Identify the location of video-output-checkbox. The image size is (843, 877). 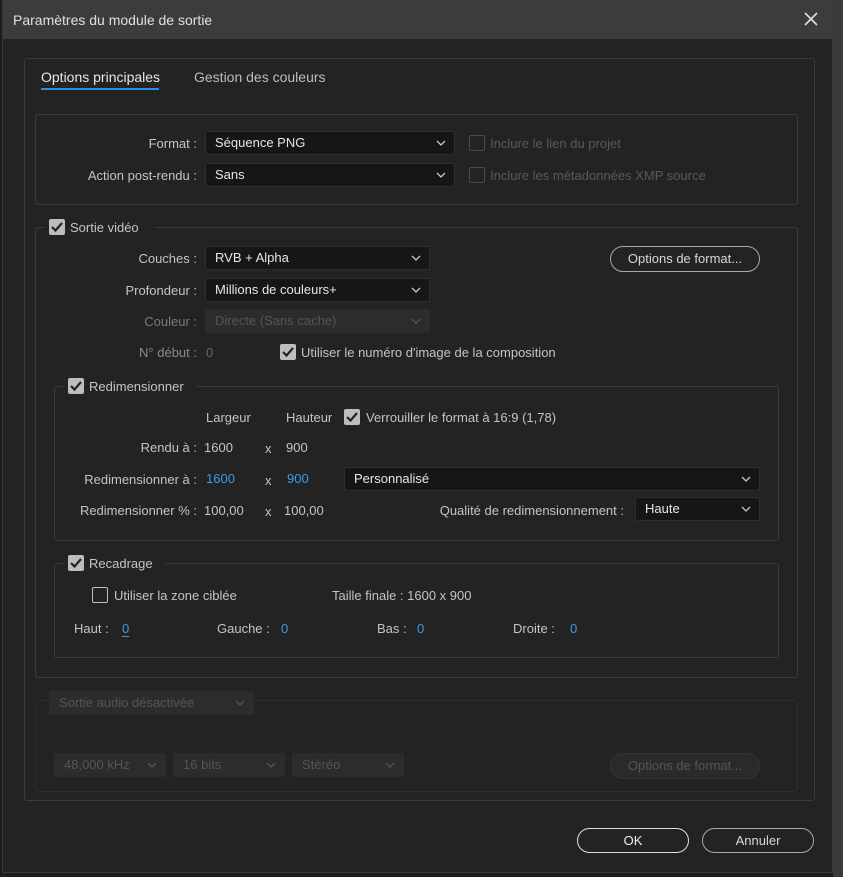
(57, 227).